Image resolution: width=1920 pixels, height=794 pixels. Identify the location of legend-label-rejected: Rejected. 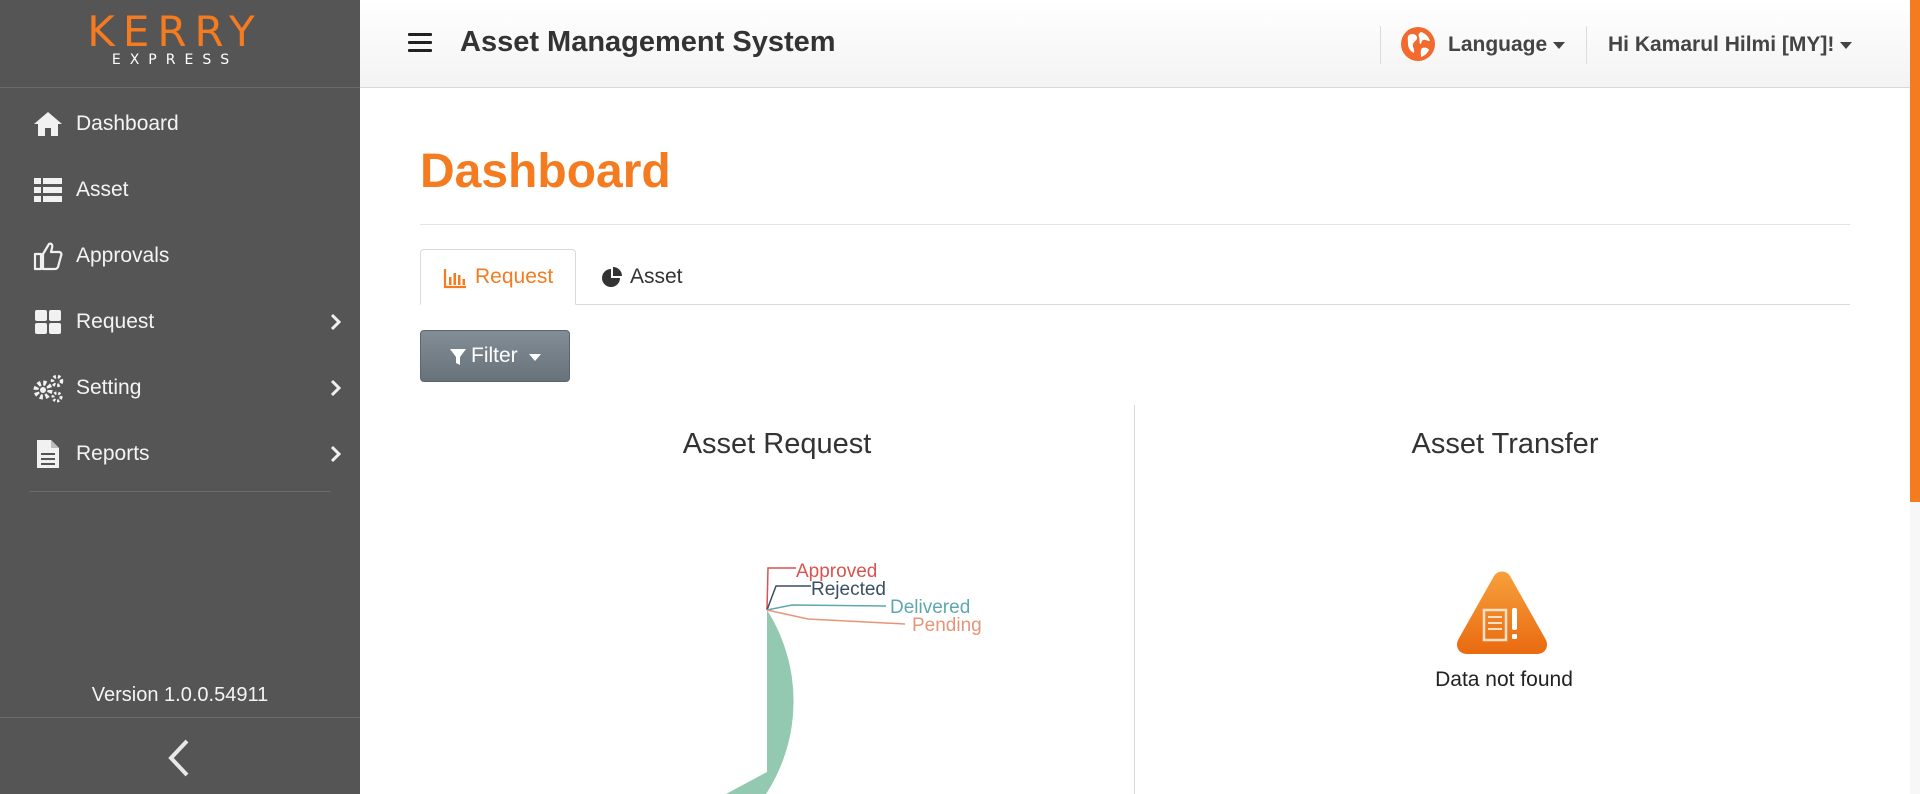
(848, 589).